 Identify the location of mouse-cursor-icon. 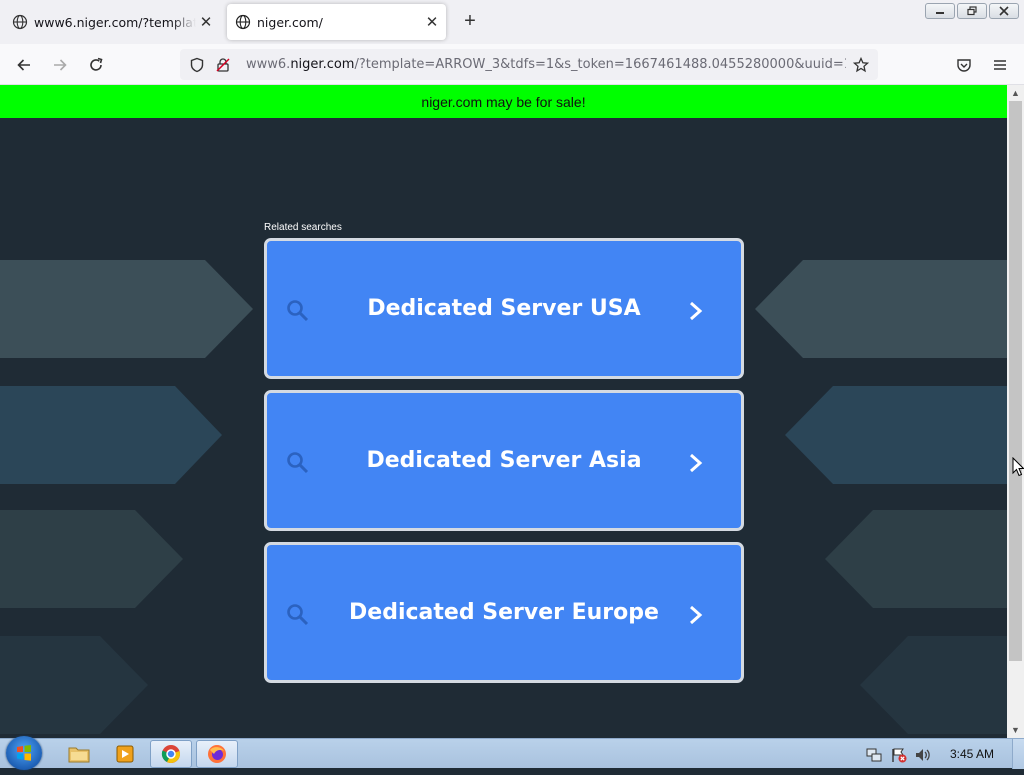
(1018, 467).